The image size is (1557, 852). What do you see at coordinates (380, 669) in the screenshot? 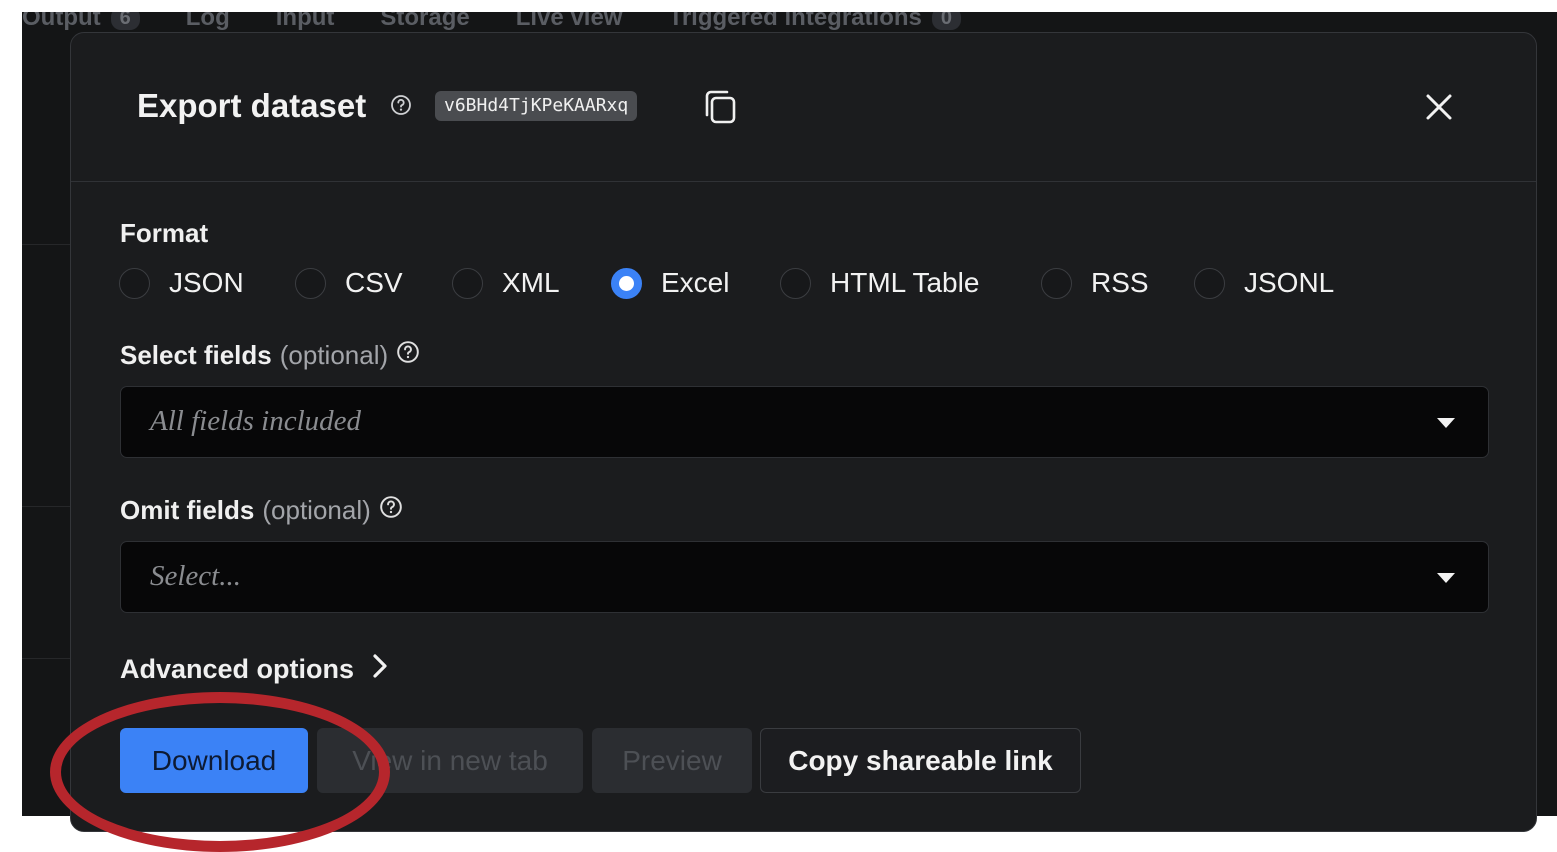
I see `chevron-right-icon` at bounding box center [380, 669].